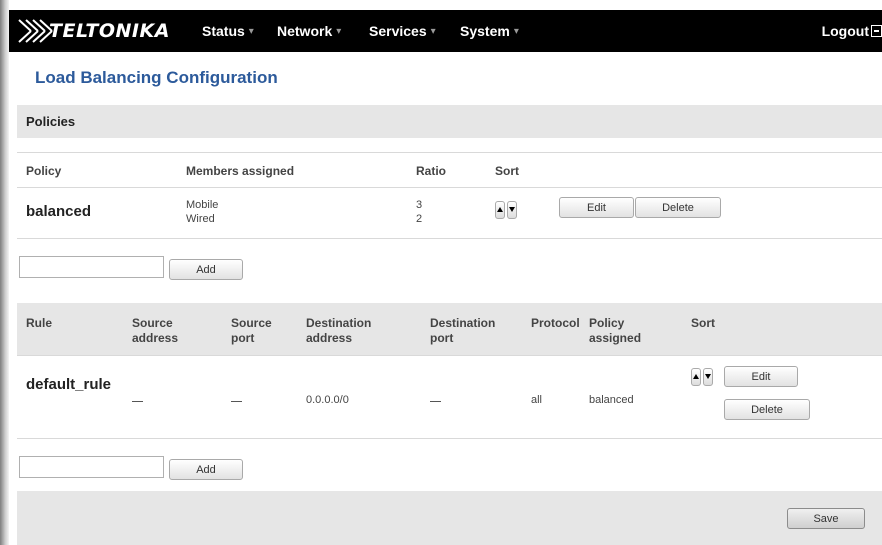 This screenshot has height=545, width=882. Describe the element at coordinates (611, 400) in the screenshot. I see `policy-assigned-value: balanced` at that location.